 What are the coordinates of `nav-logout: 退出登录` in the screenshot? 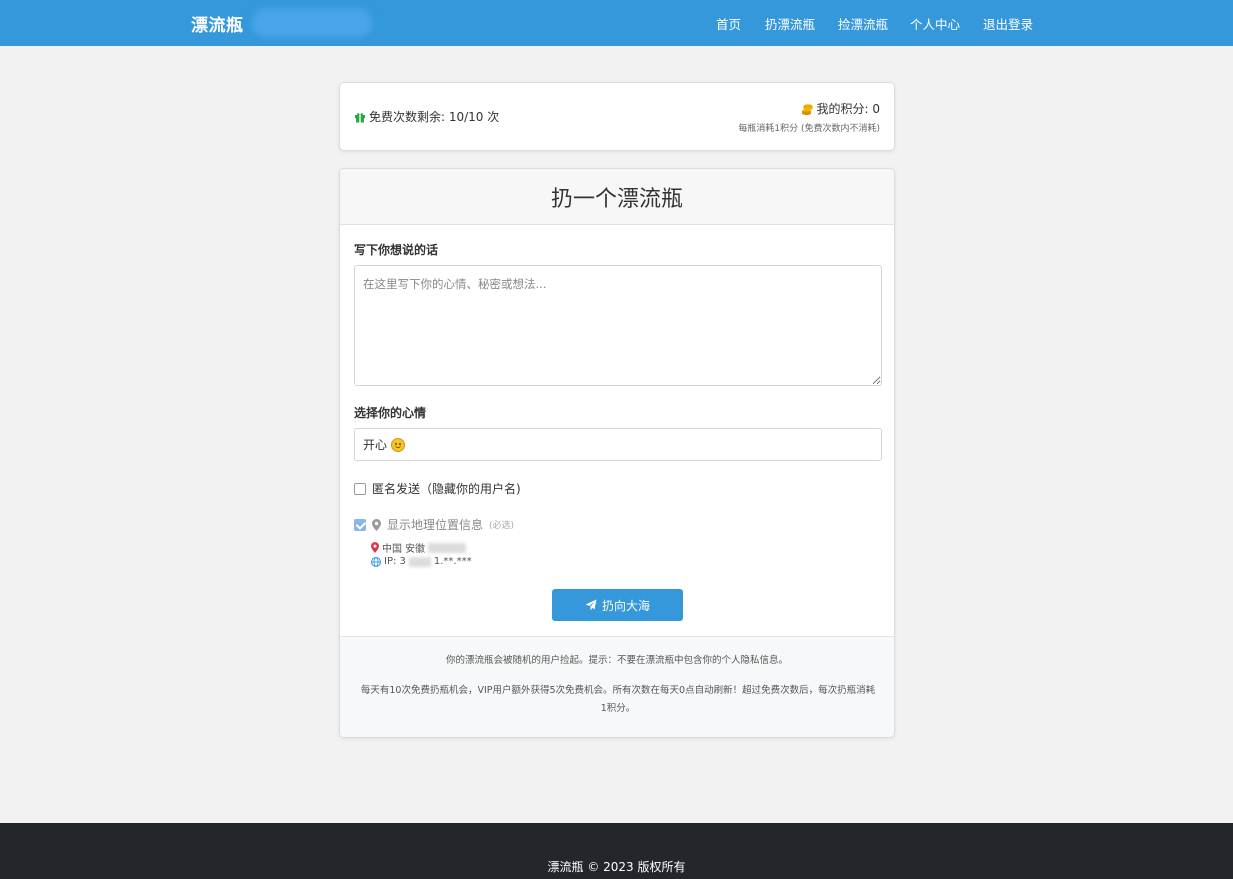 It's located at (1008, 23).